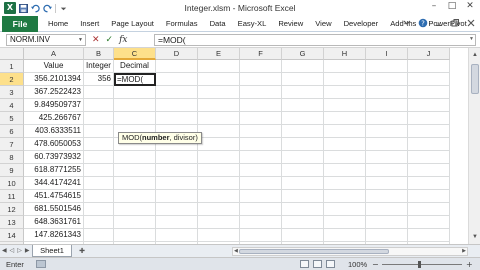  Describe the element at coordinates (12, 66) in the screenshot. I see `row-header: 1` at that location.